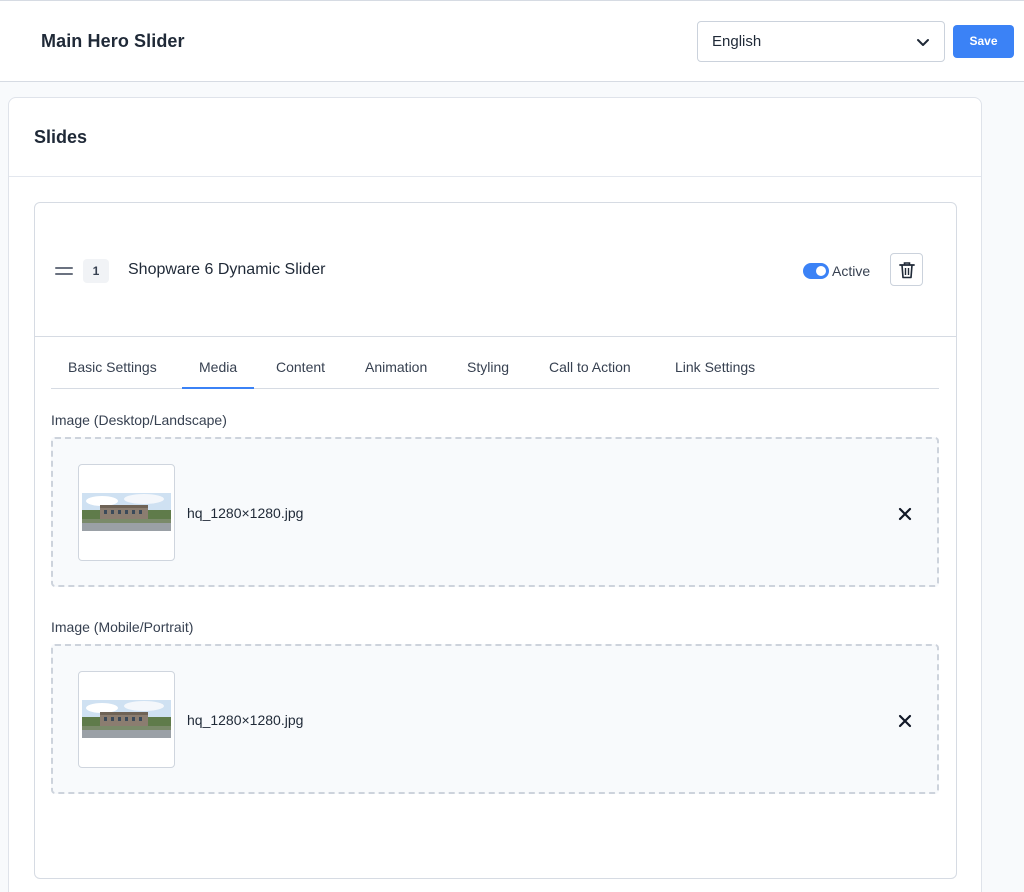 The height and width of the screenshot is (892, 1024). What do you see at coordinates (821, 41) in the screenshot?
I see `language-select: English` at bounding box center [821, 41].